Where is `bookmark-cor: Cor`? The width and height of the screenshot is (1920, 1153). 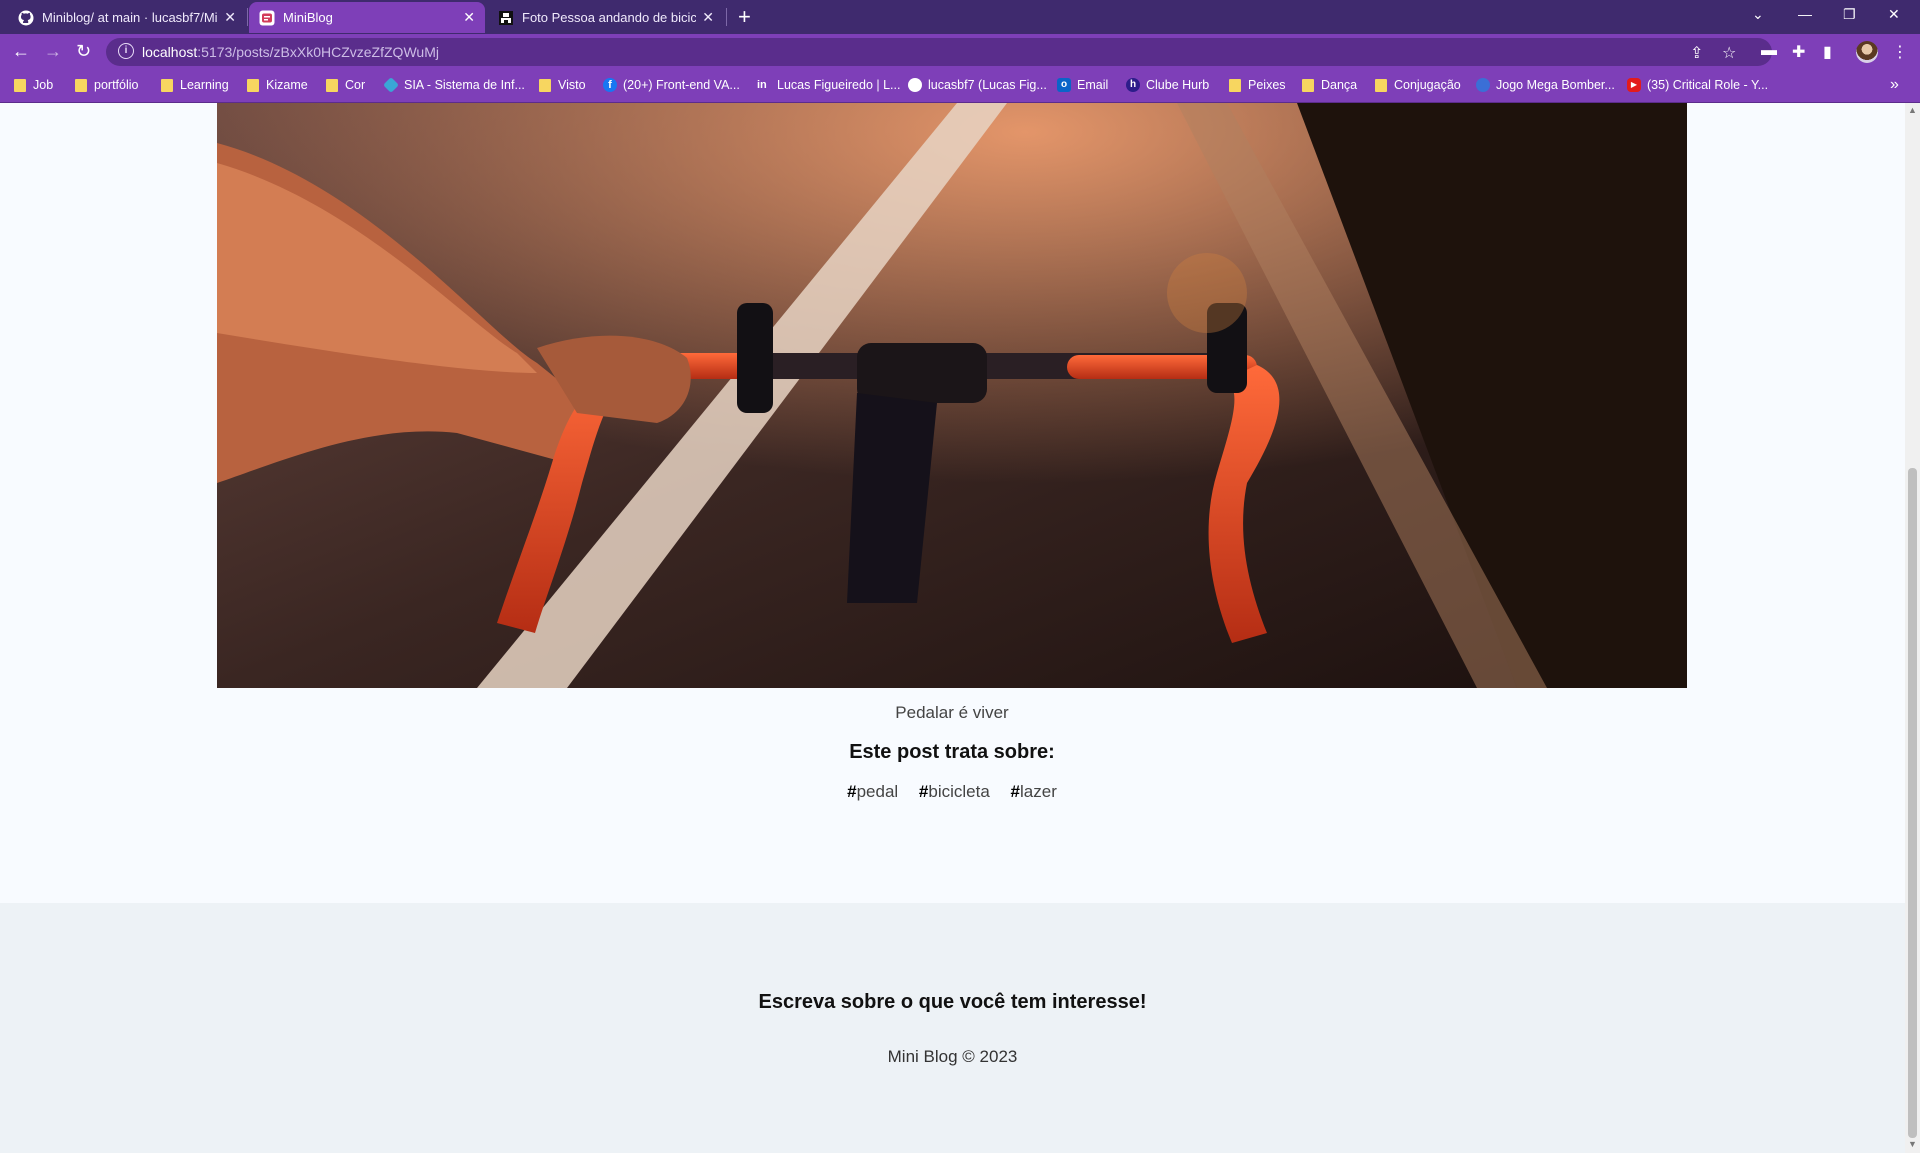
bookmark-cor: Cor is located at coordinates (345, 85).